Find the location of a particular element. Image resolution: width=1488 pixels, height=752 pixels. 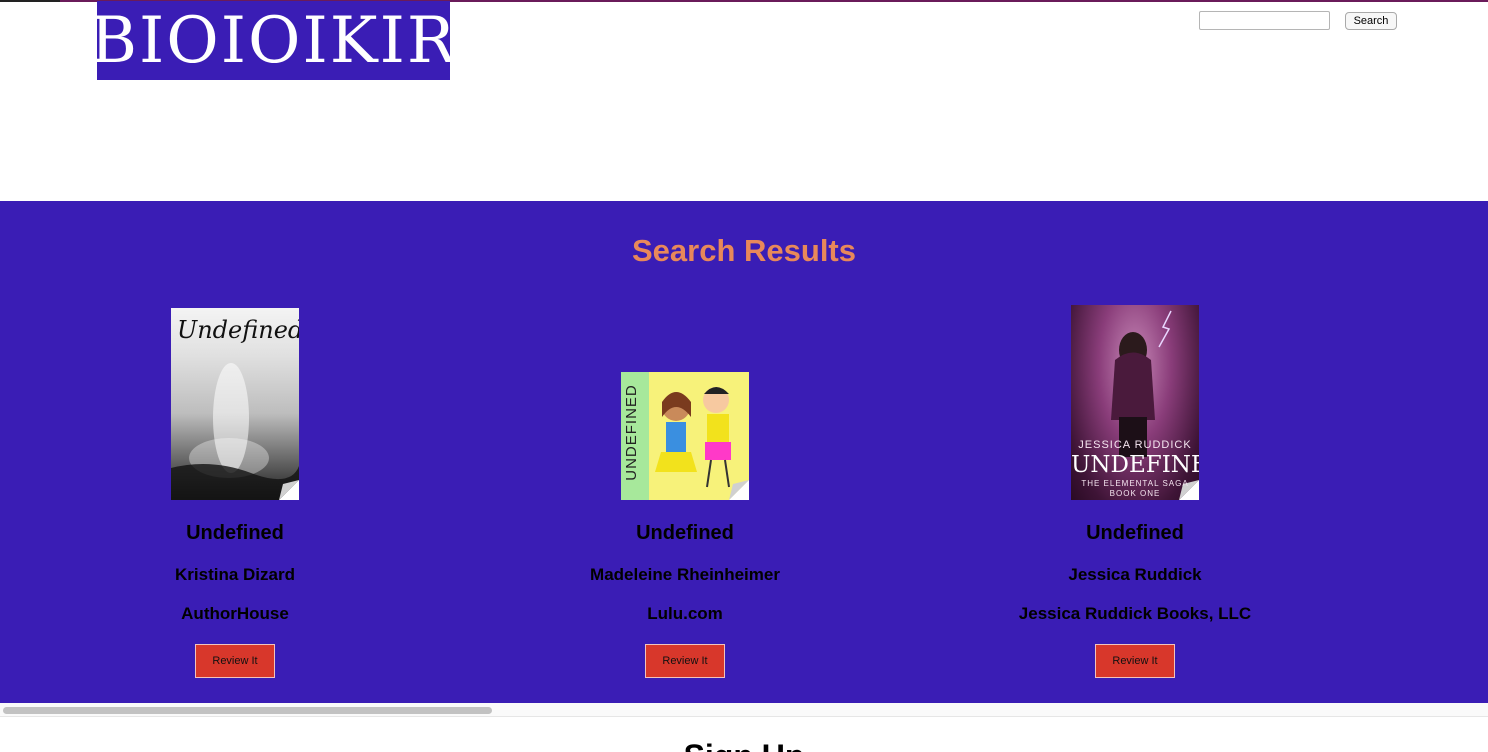

book-publisher: Jessica Ruddick Books, LLC is located at coordinates (1135, 613).